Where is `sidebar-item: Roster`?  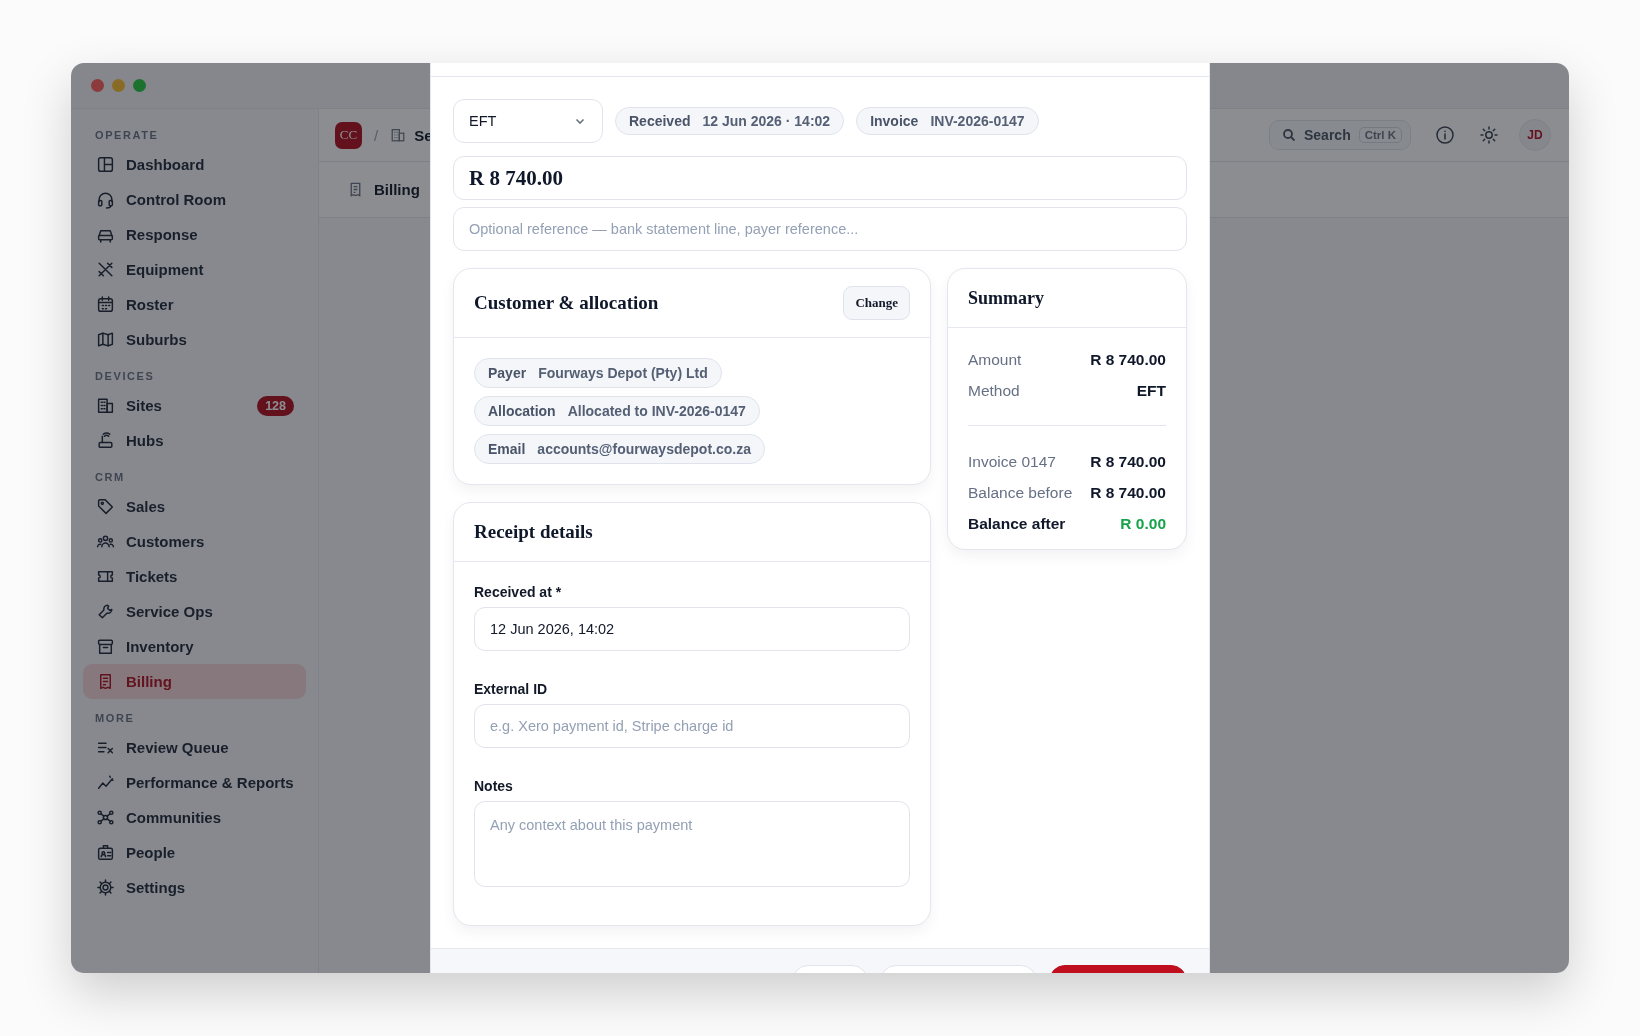 sidebar-item: Roster is located at coordinates (194, 304).